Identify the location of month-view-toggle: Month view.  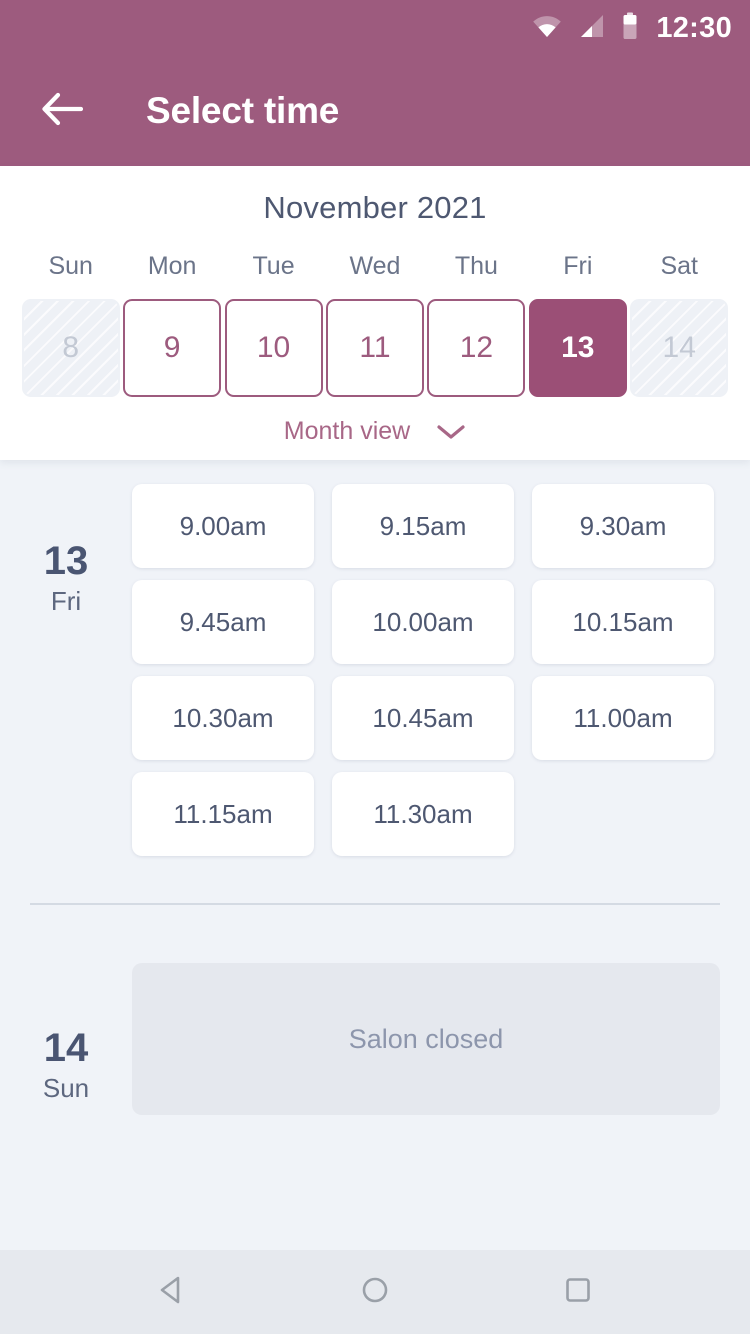
(375, 431).